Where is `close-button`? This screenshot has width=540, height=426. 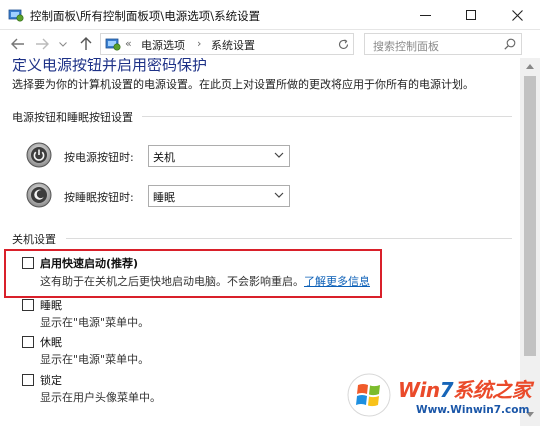
close-button is located at coordinates (517, 15).